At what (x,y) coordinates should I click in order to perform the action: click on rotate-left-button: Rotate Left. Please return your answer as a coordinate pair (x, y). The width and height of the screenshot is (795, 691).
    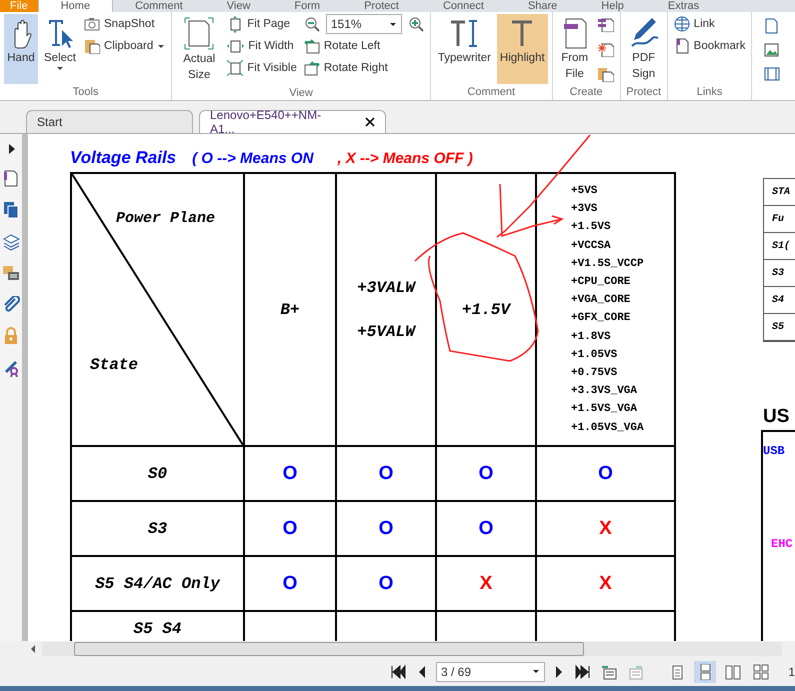
    Looking at the image, I should click on (364, 46).